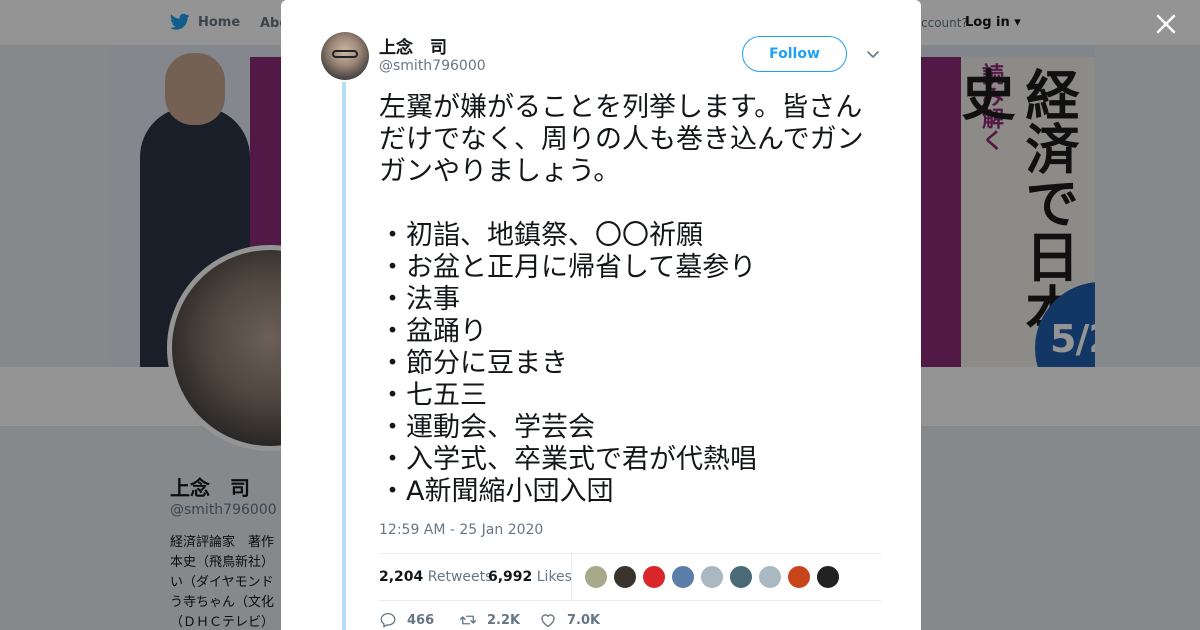  Describe the element at coordinates (584, 620) in the screenshot. I see `like-count: 7.0K` at that location.